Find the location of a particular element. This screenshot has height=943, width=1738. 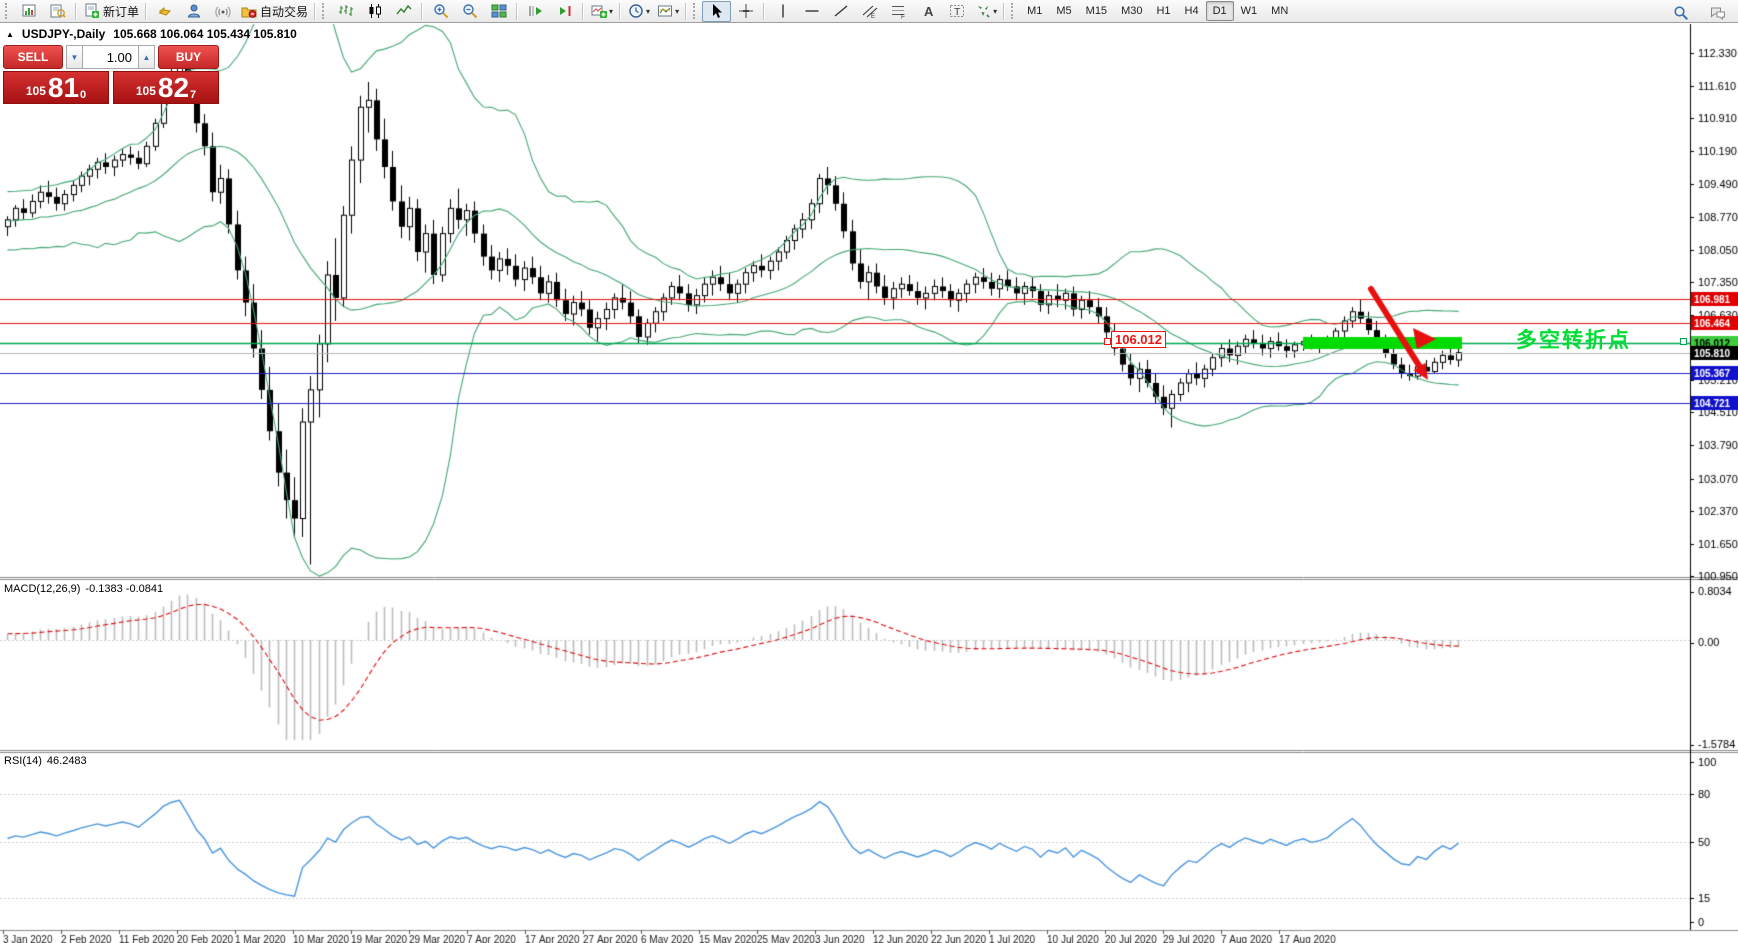

search-icon is located at coordinates (1680, 12).